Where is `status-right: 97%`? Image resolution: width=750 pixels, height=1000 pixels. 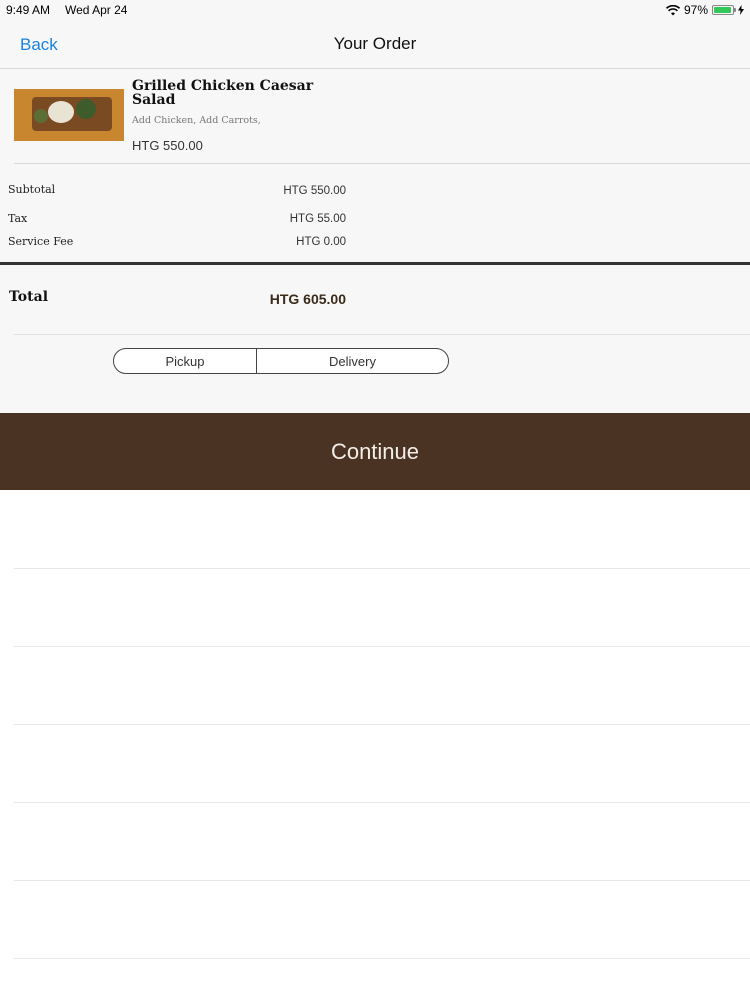 status-right: 97% is located at coordinates (704, 10).